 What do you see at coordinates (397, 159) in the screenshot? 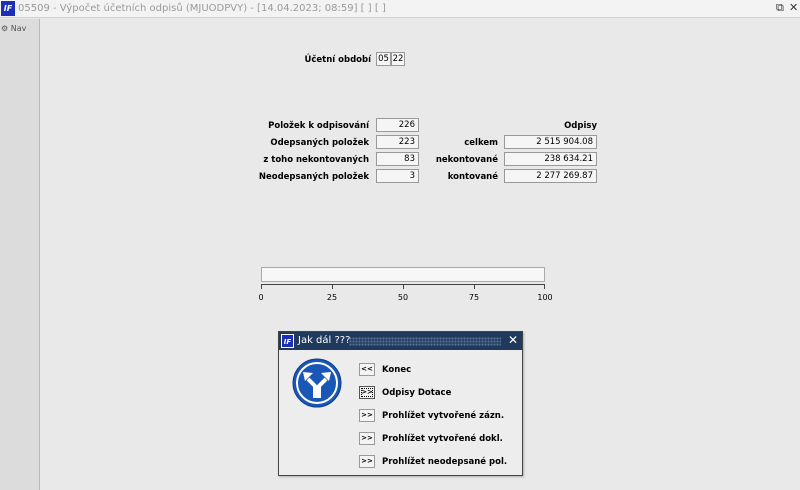
I see `not-posted-count-field: 83` at bounding box center [397, 159].